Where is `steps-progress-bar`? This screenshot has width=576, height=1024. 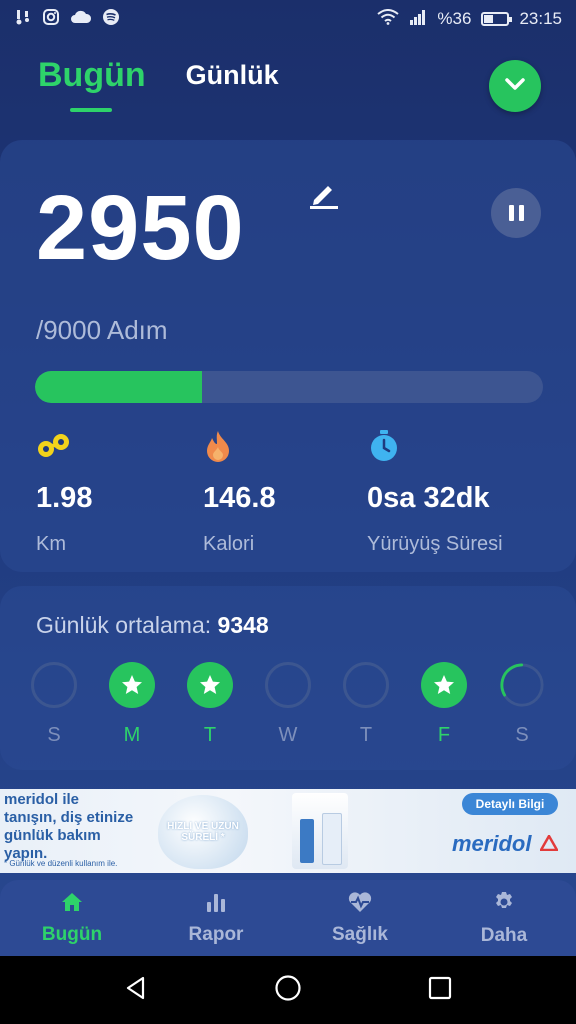 steps-progress-bar is located at coordinates (289, 387).